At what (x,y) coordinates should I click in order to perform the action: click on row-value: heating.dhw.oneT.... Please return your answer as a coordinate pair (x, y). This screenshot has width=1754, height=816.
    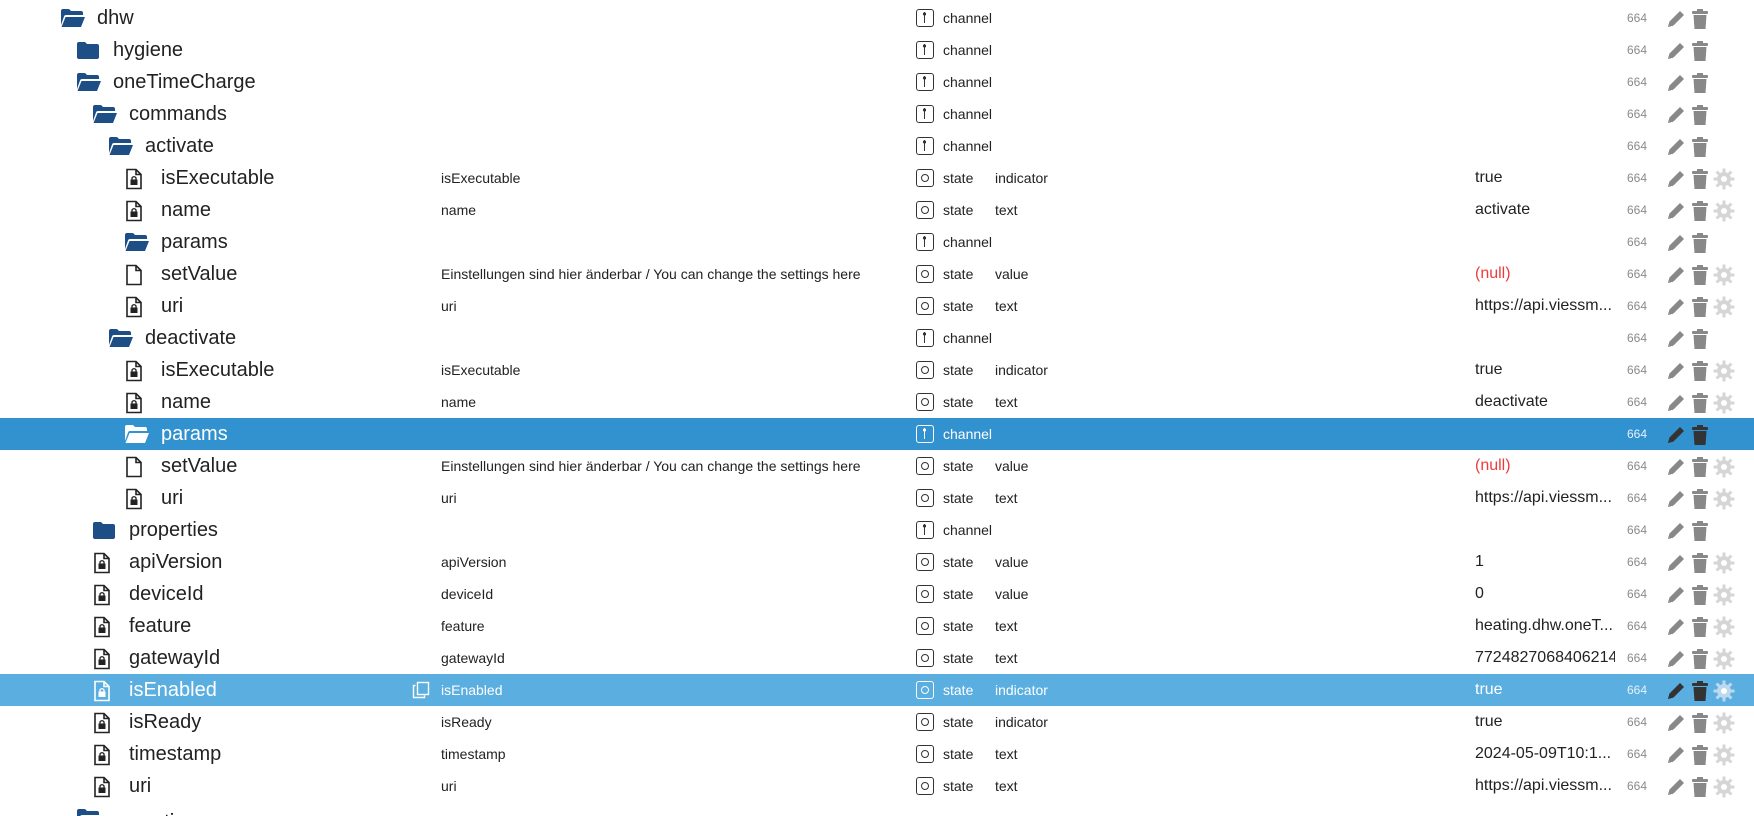
    Looking at the image, I should click on (1545, 626).